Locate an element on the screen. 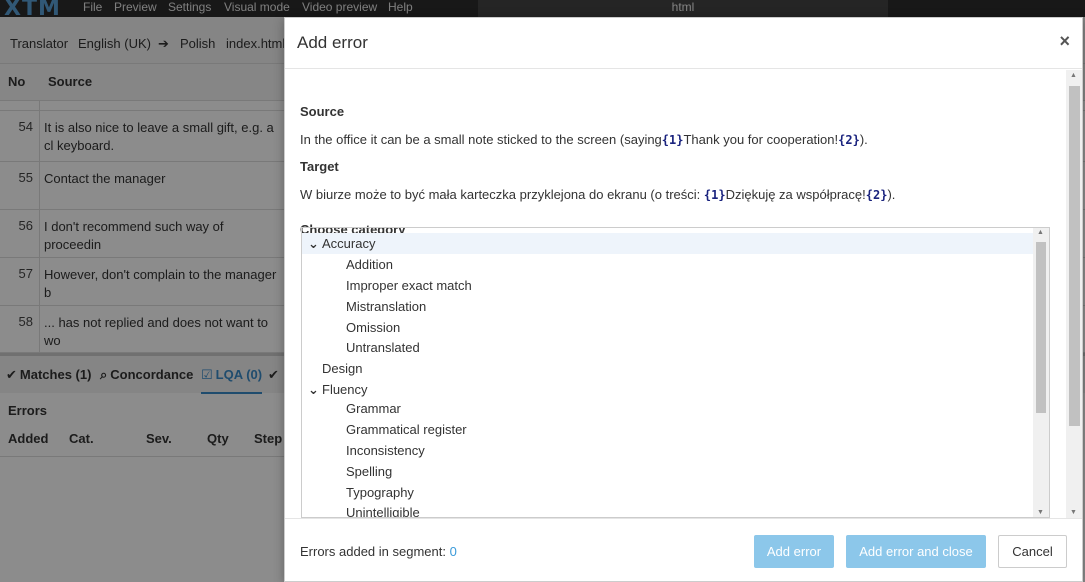 Image resolution: width=1085 pixels, height=582 pixels. dialog-header: Add error × is located at coordinates (683, 43).